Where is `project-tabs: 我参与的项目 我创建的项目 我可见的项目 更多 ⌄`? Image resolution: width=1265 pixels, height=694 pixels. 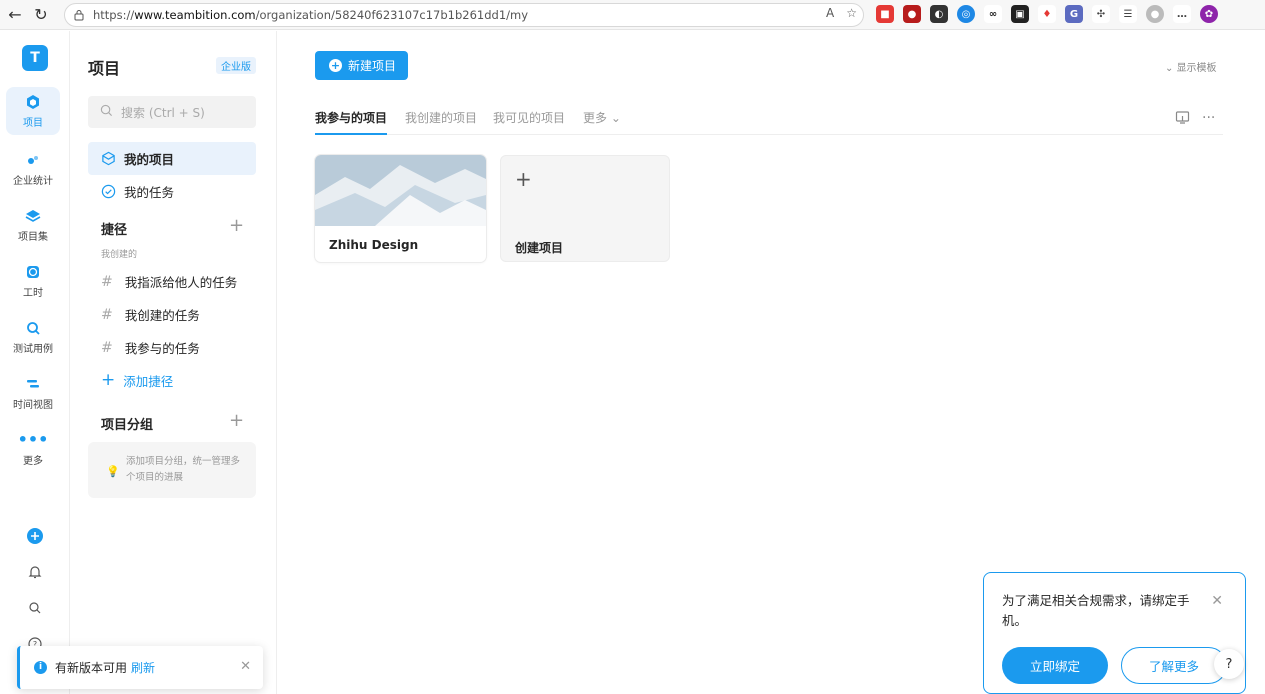
project-tabs: 我参与的项目 我创建的项目 我可见的项目 更多 ⌄ is located at coordinates (769, 122).